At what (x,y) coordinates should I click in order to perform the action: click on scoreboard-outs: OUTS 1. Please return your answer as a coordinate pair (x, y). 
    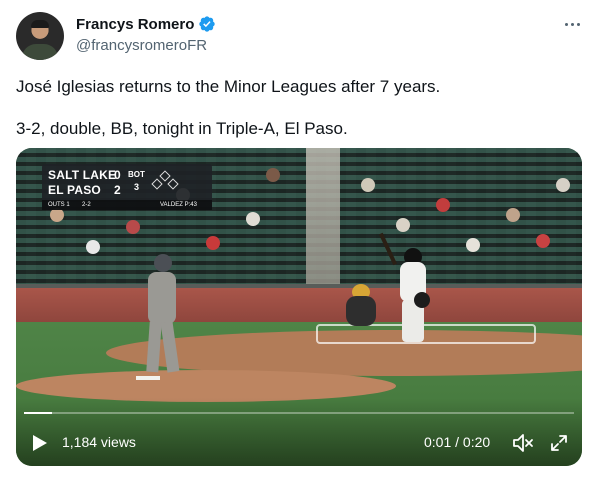
    Looking at the image, I should click on (59, 205).